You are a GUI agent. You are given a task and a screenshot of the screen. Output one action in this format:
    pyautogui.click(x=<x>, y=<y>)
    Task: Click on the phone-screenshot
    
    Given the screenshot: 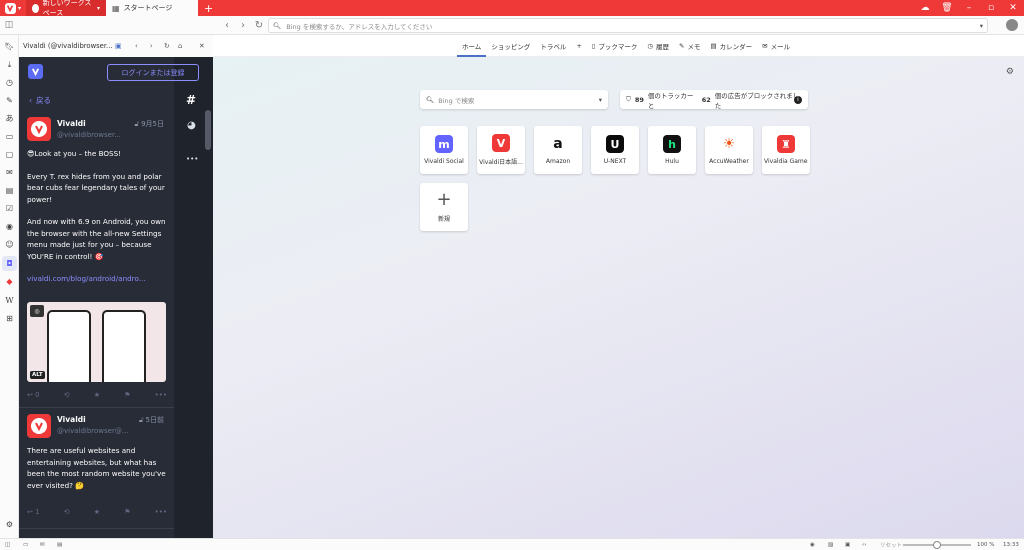 What is the action you would take?
    pyautogui.click(x=124, y=346)
    